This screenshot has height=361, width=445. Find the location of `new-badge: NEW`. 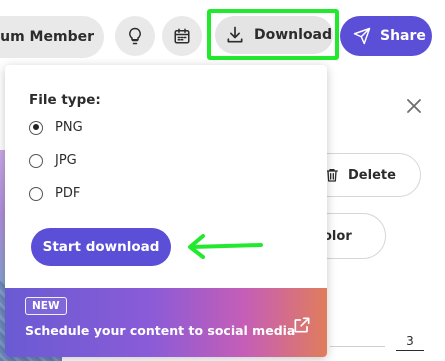

new-badge: NEW is located at coordinates (46, 306).